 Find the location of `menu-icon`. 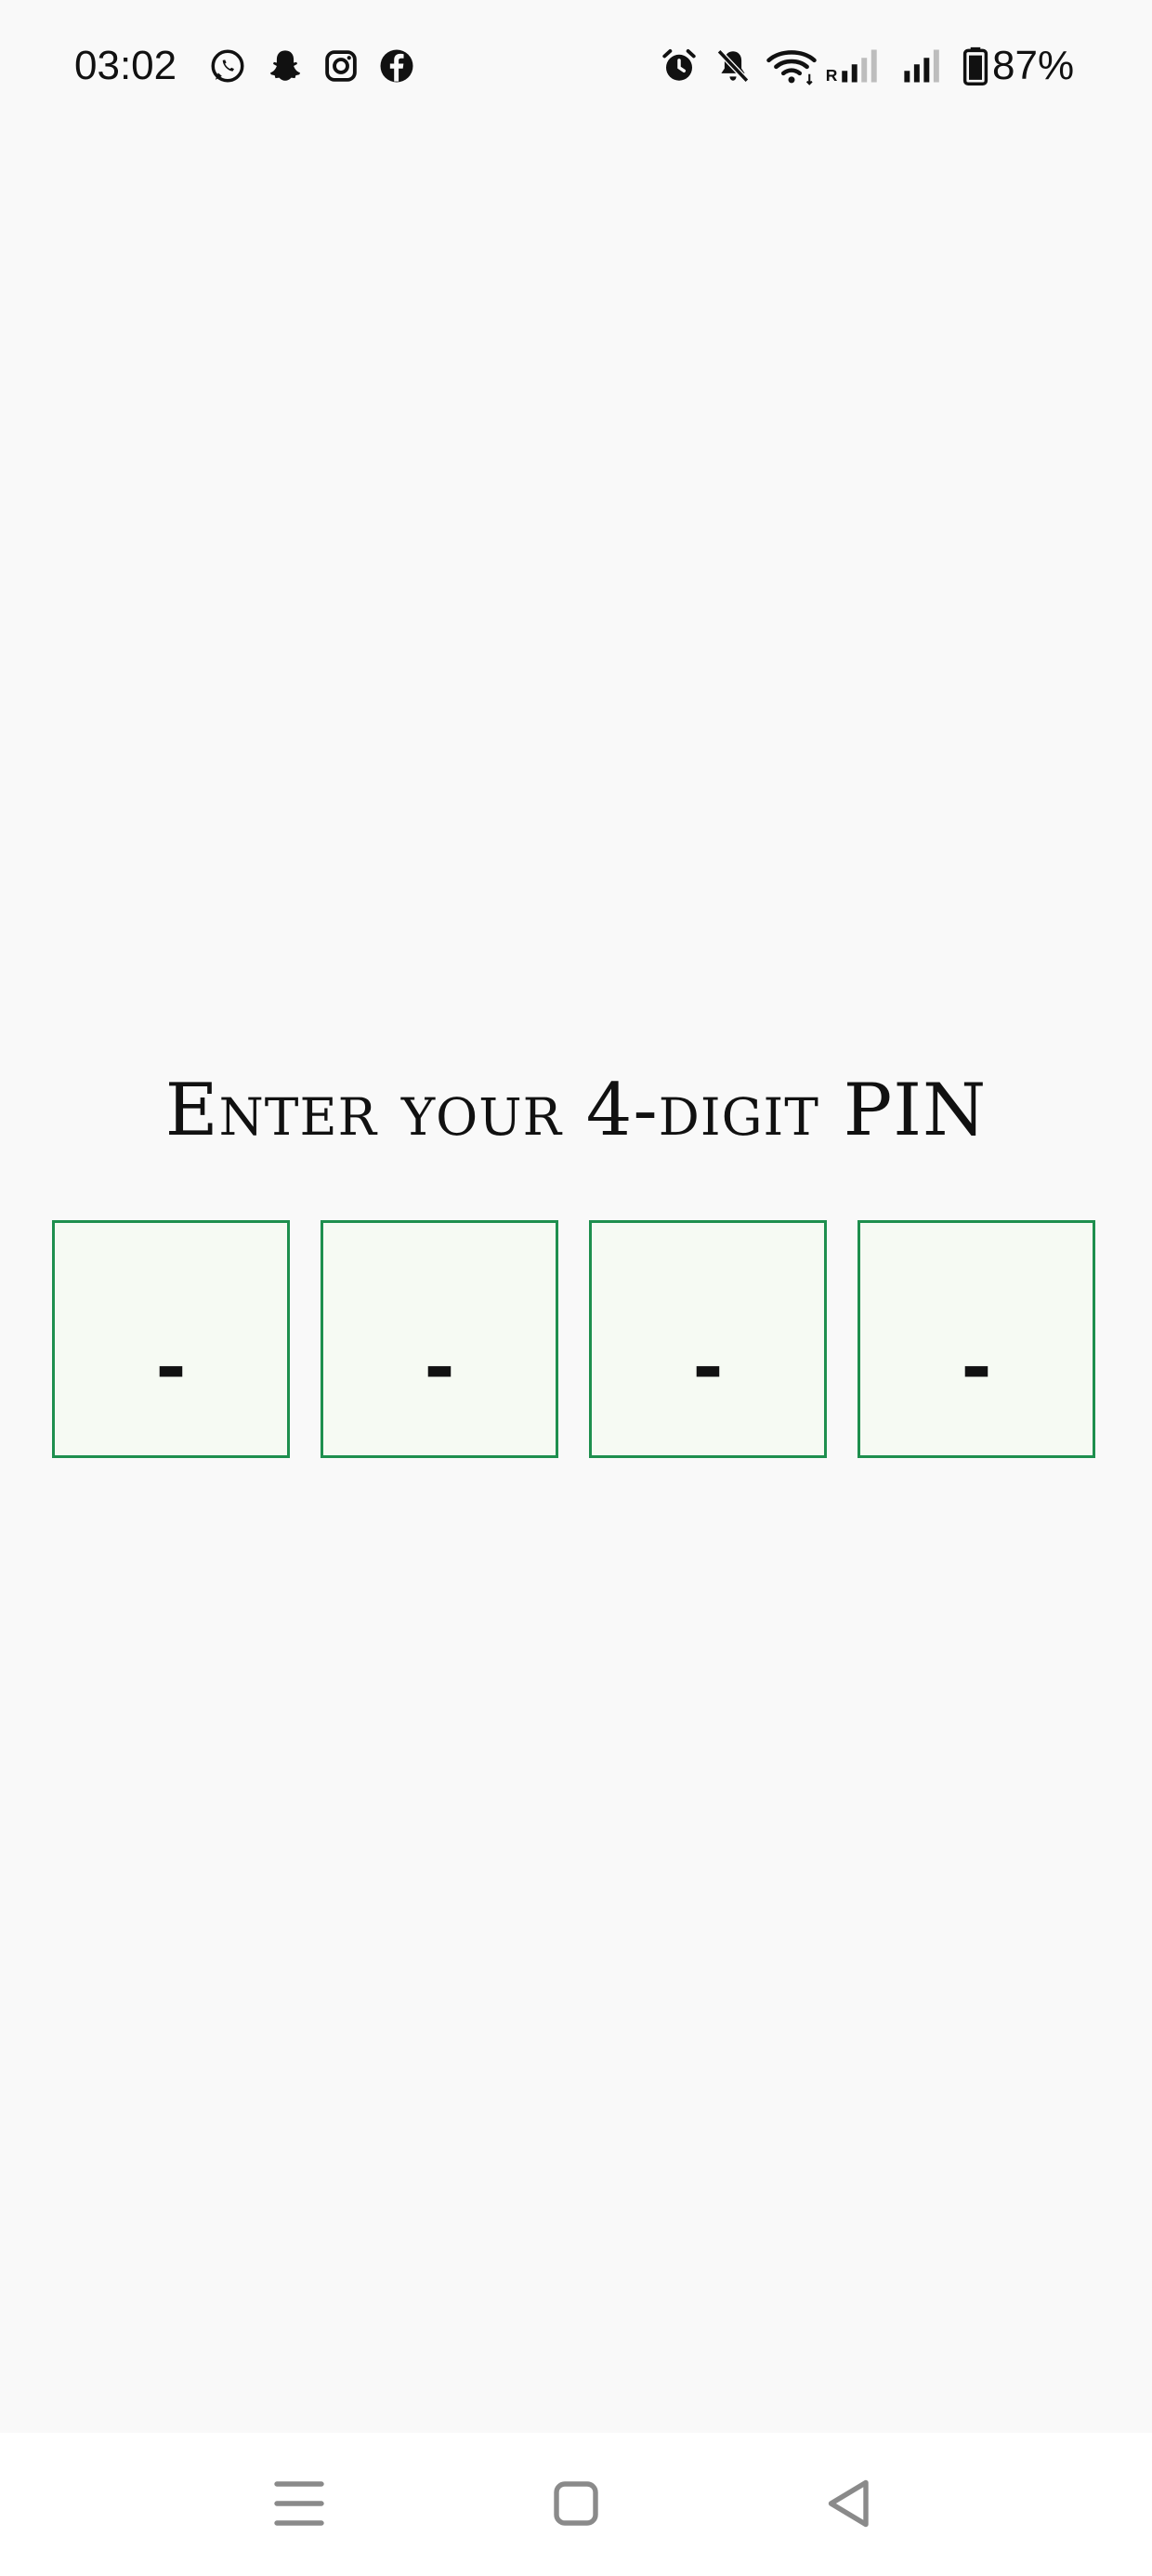

menu-icon is located at coordinates (299, 2503).